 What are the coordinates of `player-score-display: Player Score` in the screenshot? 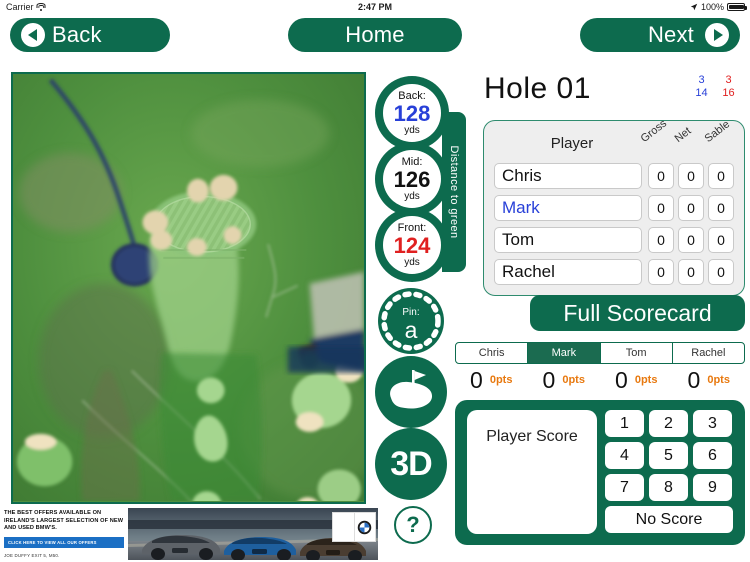 It's located at (532, 472).